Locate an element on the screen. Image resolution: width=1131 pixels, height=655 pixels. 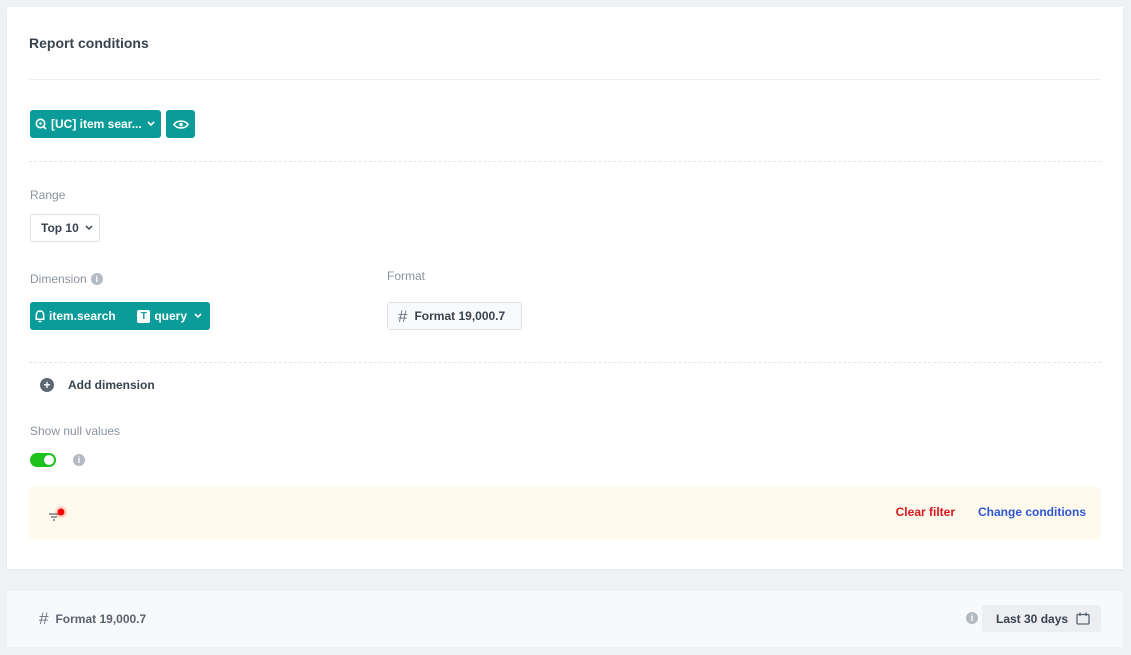
dimension-parameter-name: query is located at coordinates (170, 316).